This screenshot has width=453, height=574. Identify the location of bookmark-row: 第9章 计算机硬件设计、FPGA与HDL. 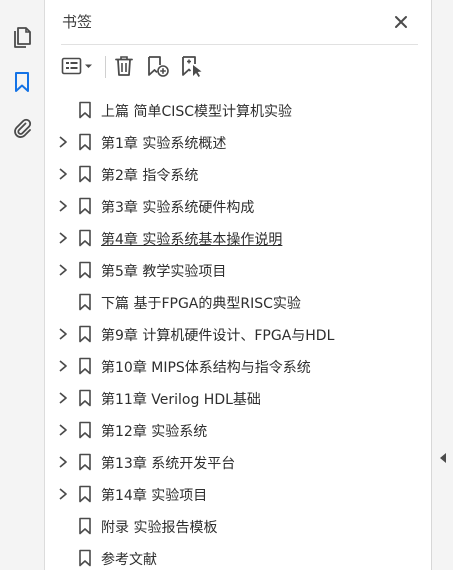
(238, 334).